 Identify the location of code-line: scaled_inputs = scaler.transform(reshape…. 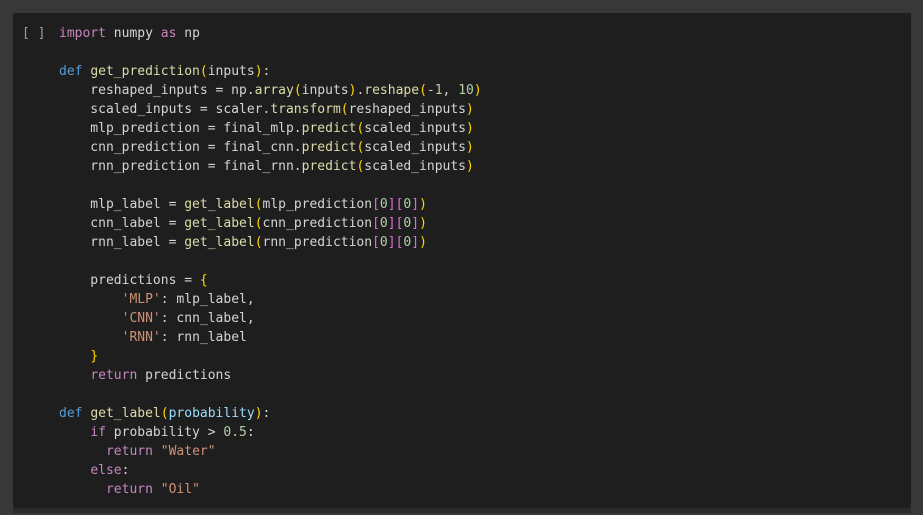
(270, 109).